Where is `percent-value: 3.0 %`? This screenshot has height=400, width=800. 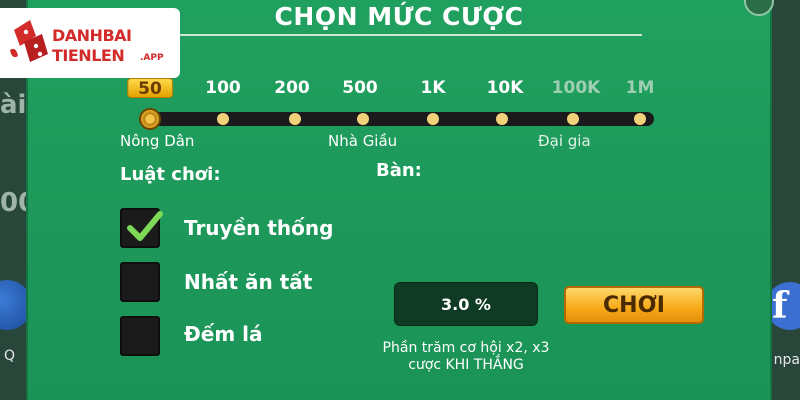
percent-value: 3.0 % is located at coordinates (466, 304).